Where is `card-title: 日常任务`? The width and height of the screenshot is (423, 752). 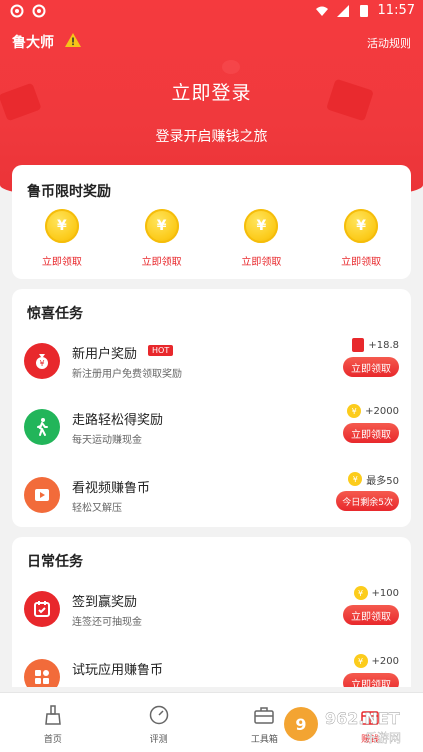
card-title: 日常任务 is located at coordinates (55, 562).